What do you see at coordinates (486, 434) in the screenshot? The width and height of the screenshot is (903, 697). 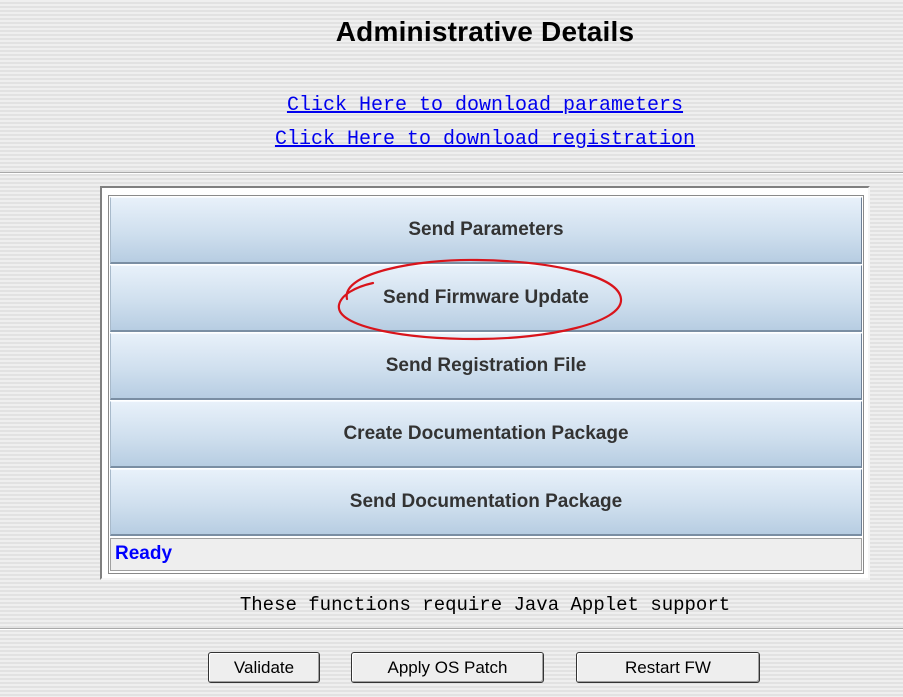 I see `create-documentation-package-button: Create Documentation Package` at bounding box center [486, 434].